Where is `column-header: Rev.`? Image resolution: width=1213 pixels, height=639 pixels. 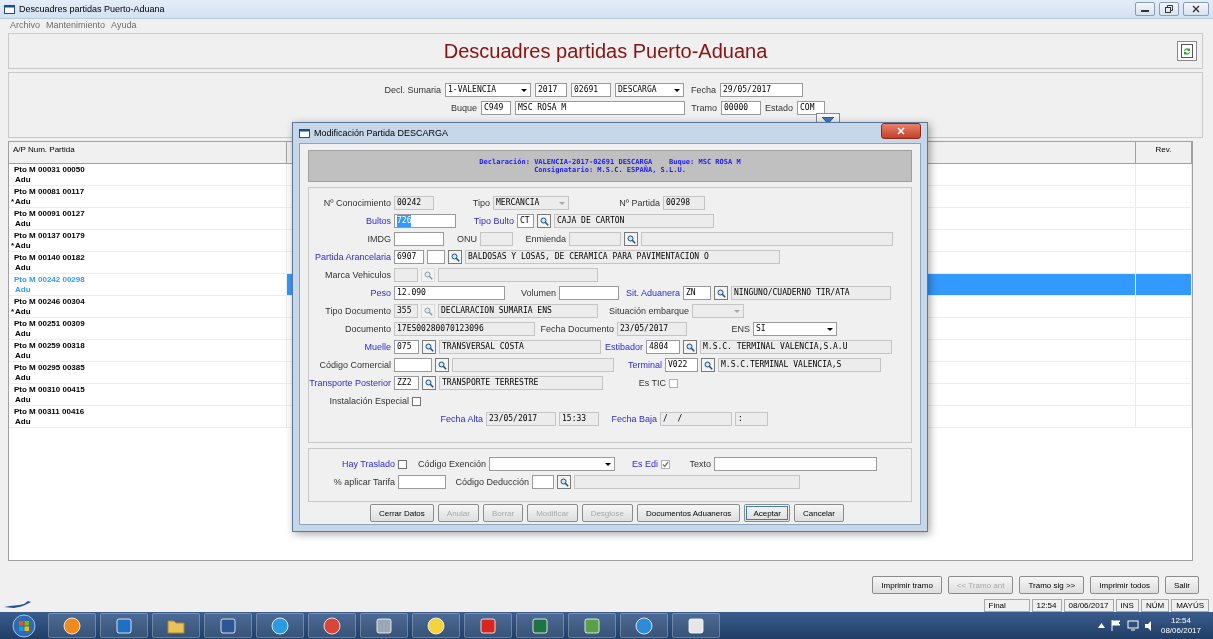 column-header: Rev. is located at coordinates (1164, 153).